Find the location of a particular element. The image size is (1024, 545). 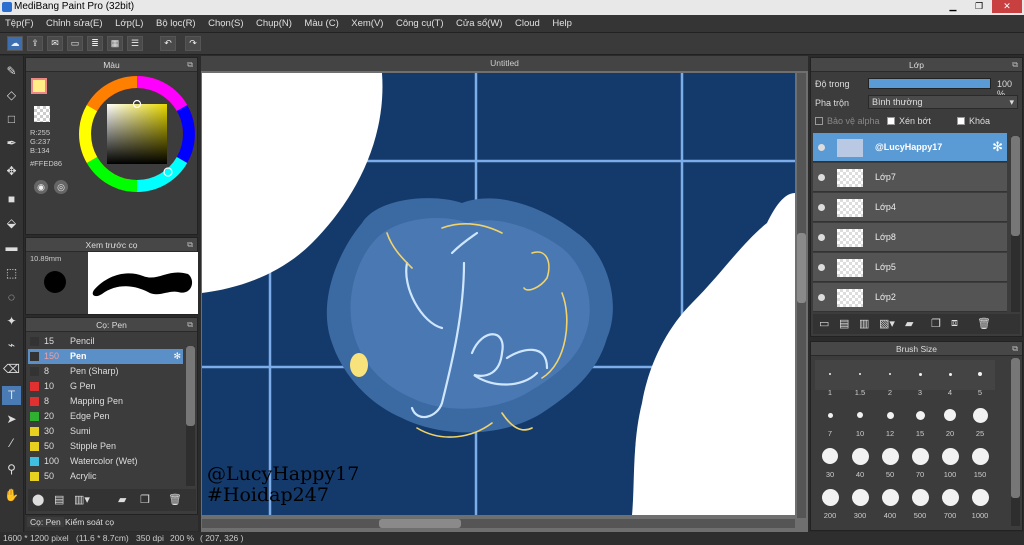

merge-layer-icon: ⧈ is located at coordinates (954, 323).